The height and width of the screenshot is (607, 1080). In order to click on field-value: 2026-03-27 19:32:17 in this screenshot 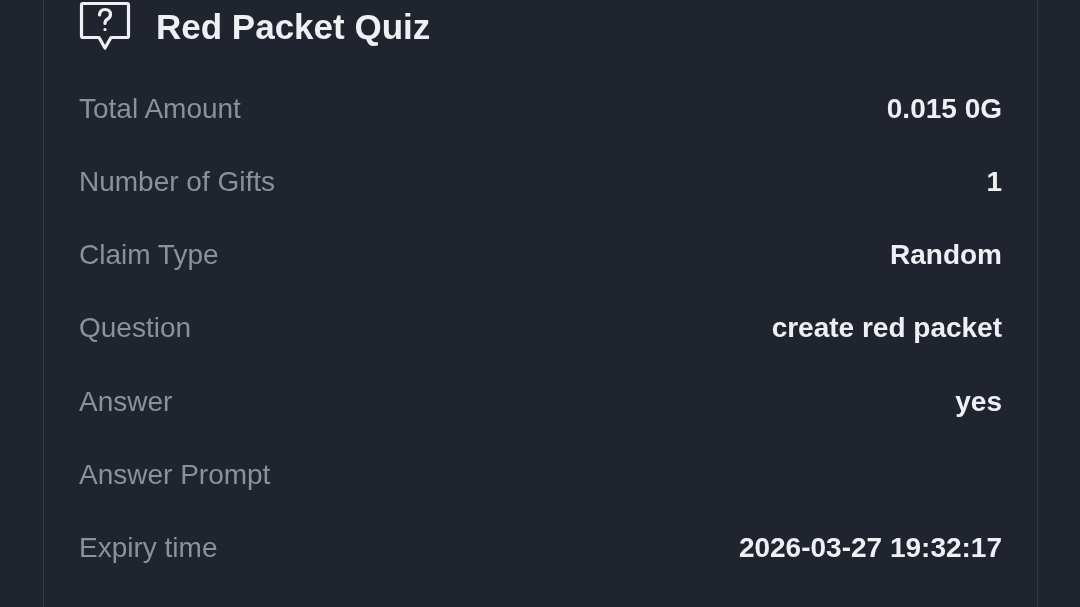, I will do `click(870, 548)`.